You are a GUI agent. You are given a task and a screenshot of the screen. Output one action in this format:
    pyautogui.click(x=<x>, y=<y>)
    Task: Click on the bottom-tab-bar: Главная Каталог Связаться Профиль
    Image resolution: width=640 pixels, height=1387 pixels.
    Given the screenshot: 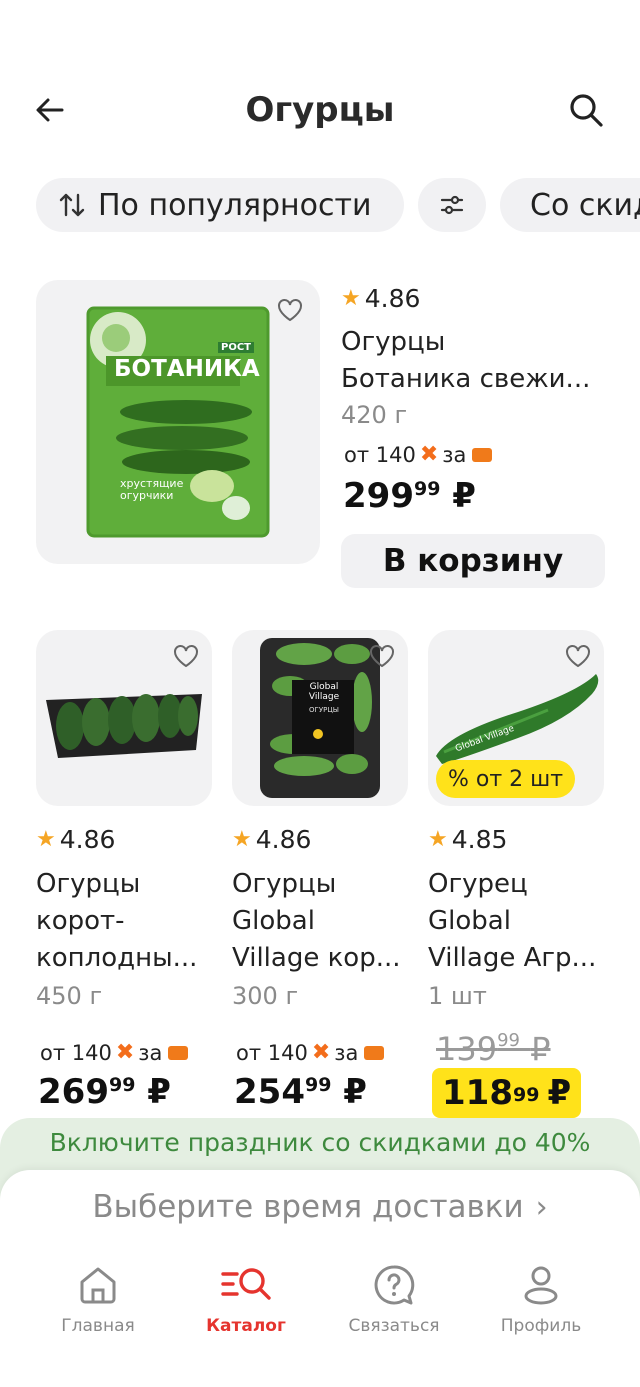 What is the action you would take?
    pyautogui.click(x=320, y=1315)
    